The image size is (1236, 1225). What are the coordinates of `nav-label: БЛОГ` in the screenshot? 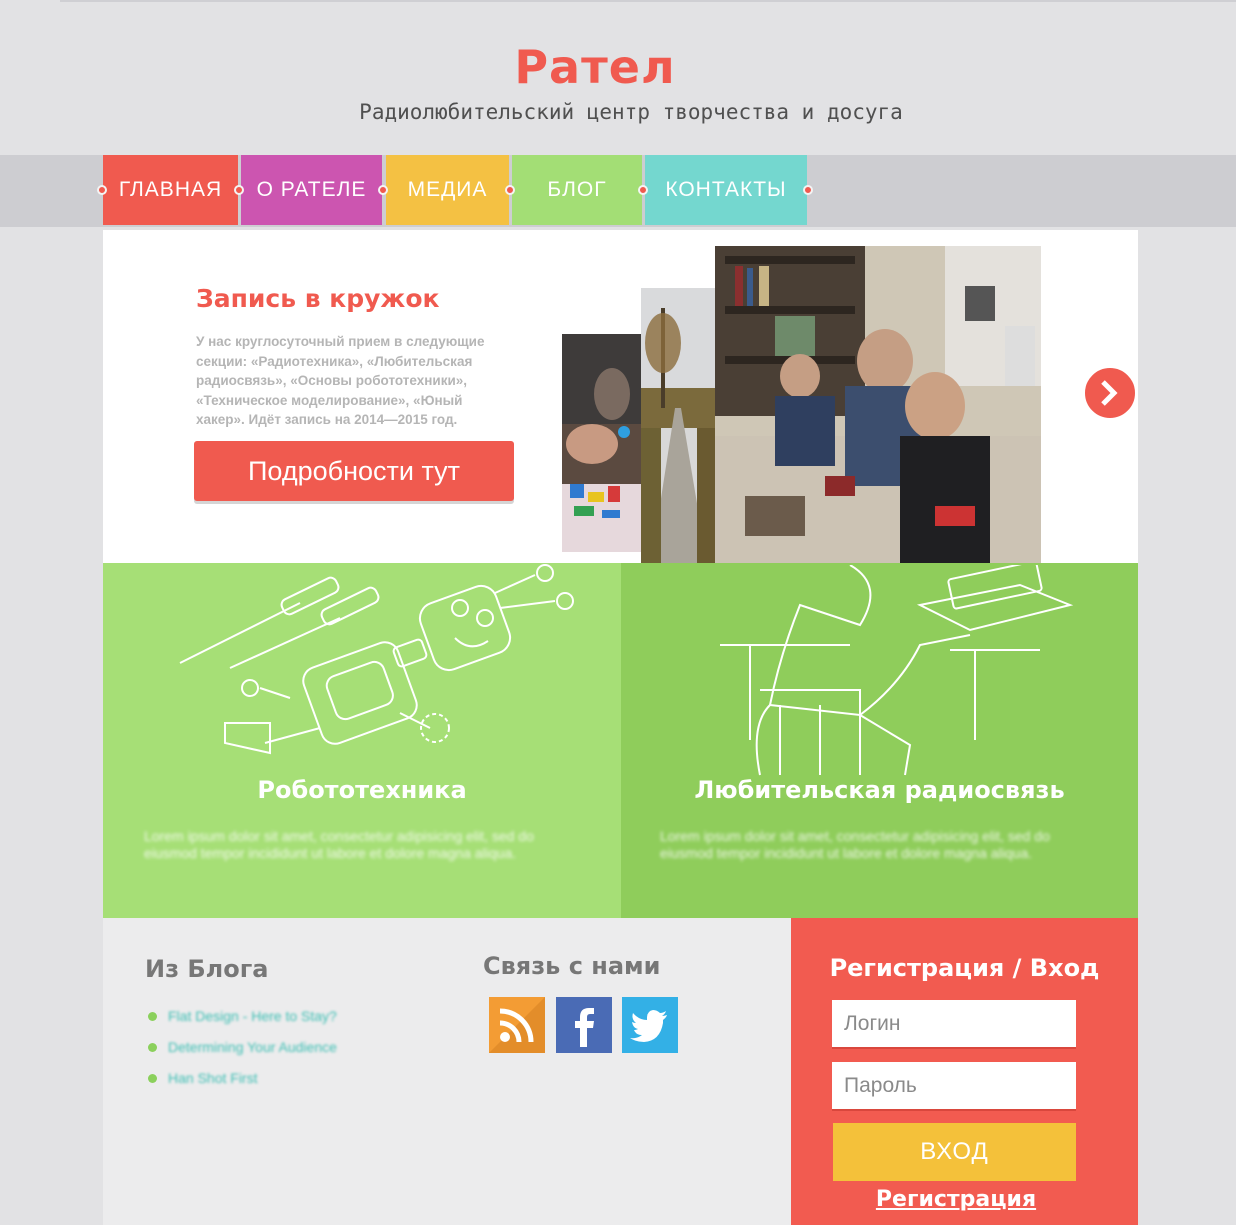 It's located at (577, 189).